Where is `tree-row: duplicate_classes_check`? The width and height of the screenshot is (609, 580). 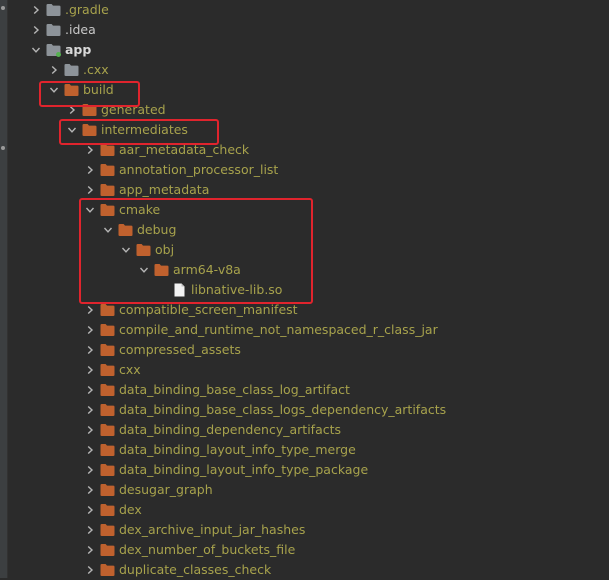
tree-row: duplicate_classes_check is located at coordinates (308, 570).